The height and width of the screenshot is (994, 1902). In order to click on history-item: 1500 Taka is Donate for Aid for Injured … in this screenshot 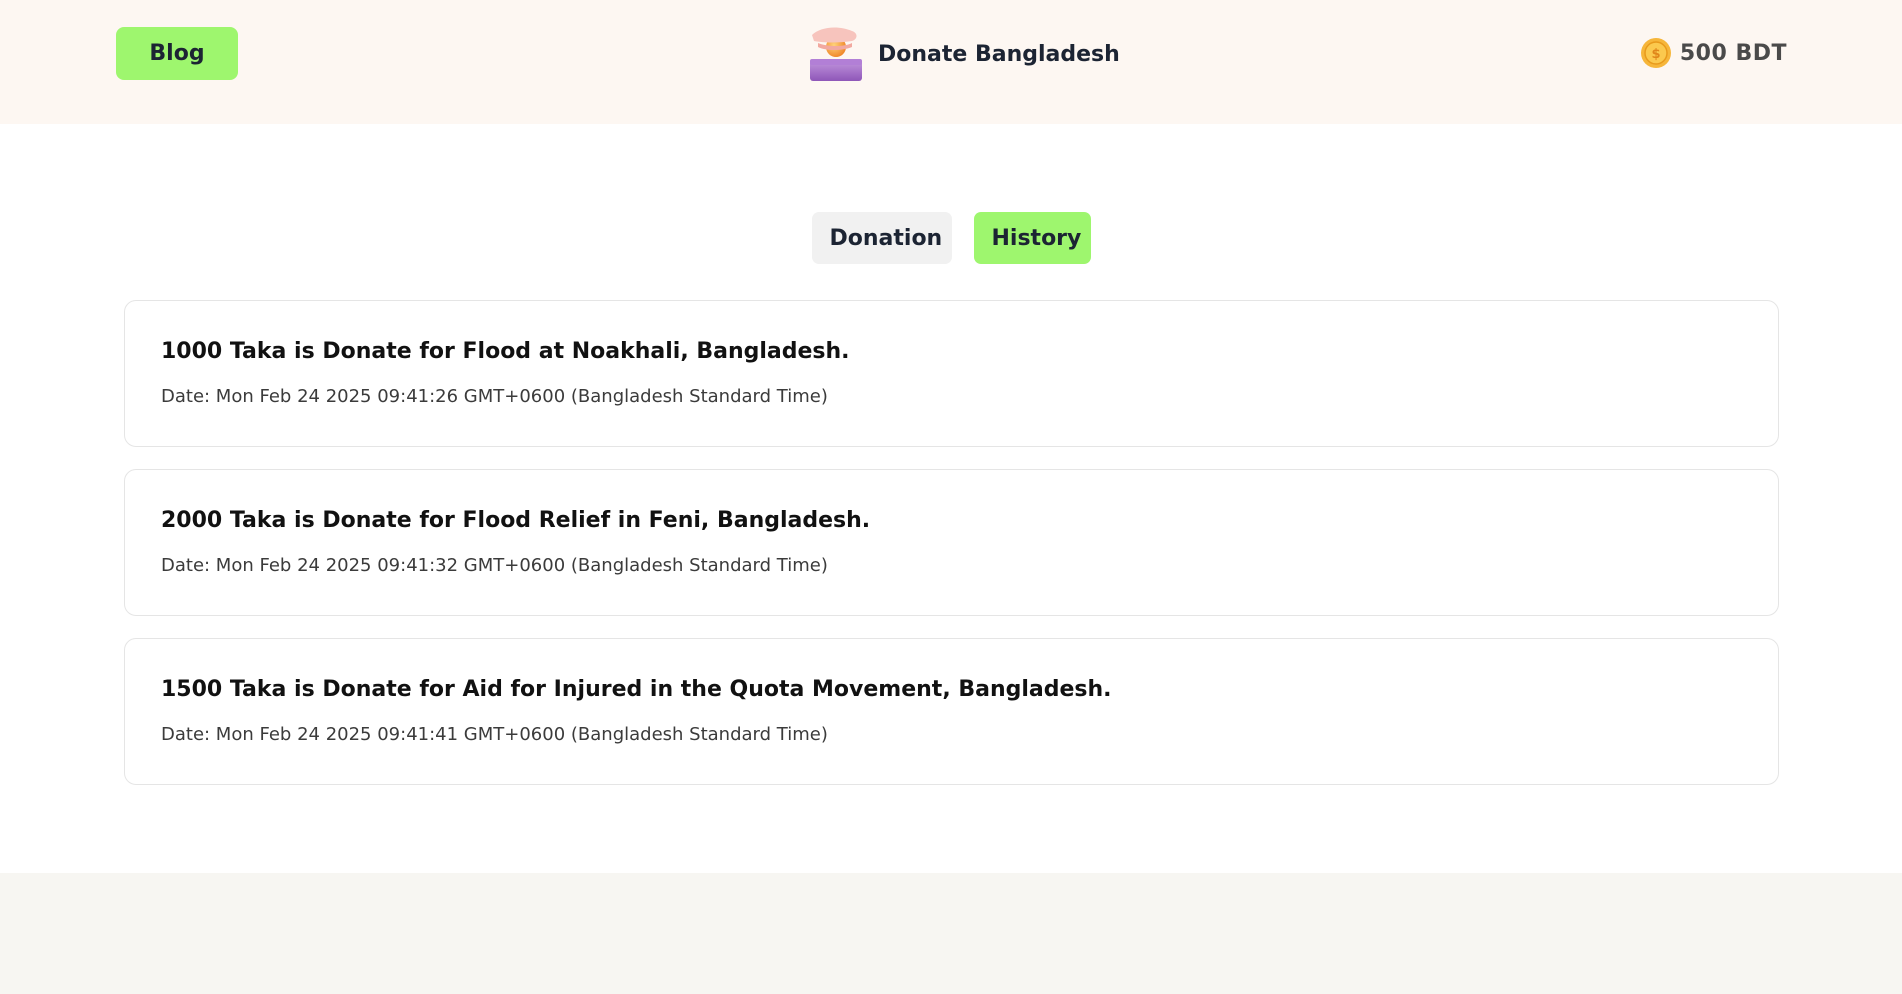, I will do `click(951, 711)`.